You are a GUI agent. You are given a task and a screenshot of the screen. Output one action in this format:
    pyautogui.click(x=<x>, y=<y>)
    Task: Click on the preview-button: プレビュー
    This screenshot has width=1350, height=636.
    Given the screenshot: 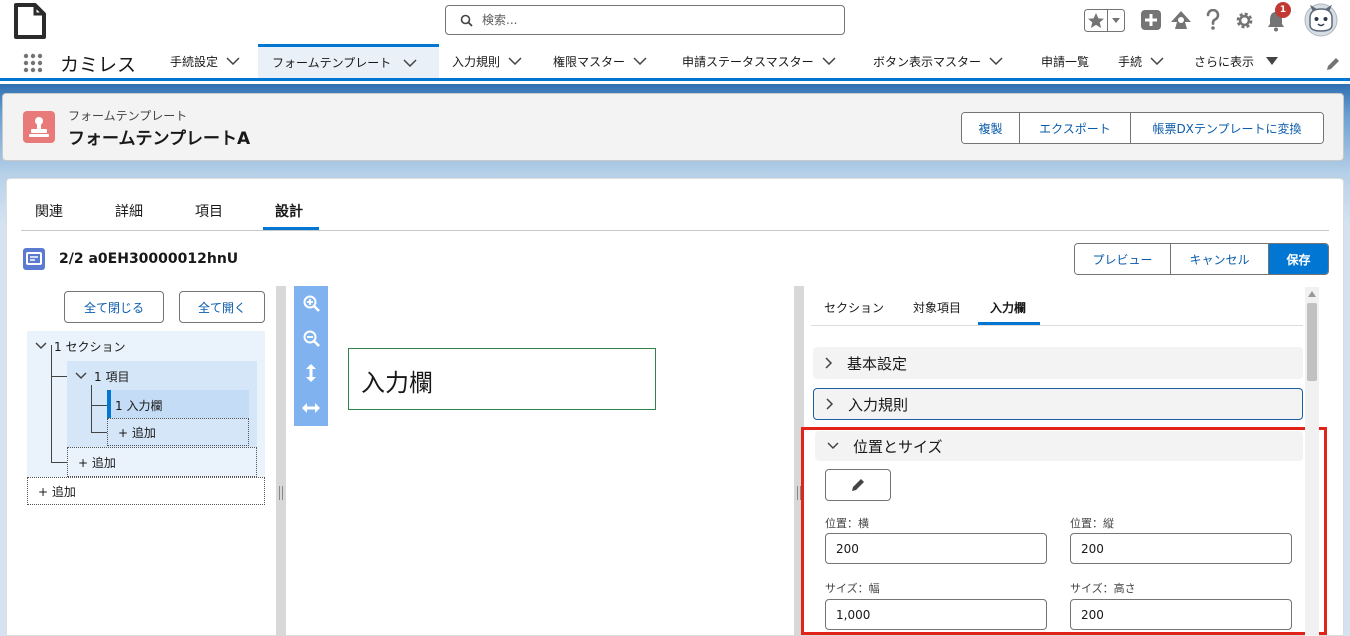 What is the action you would take?
    pyautogui.click(x=1123, y=259)
    